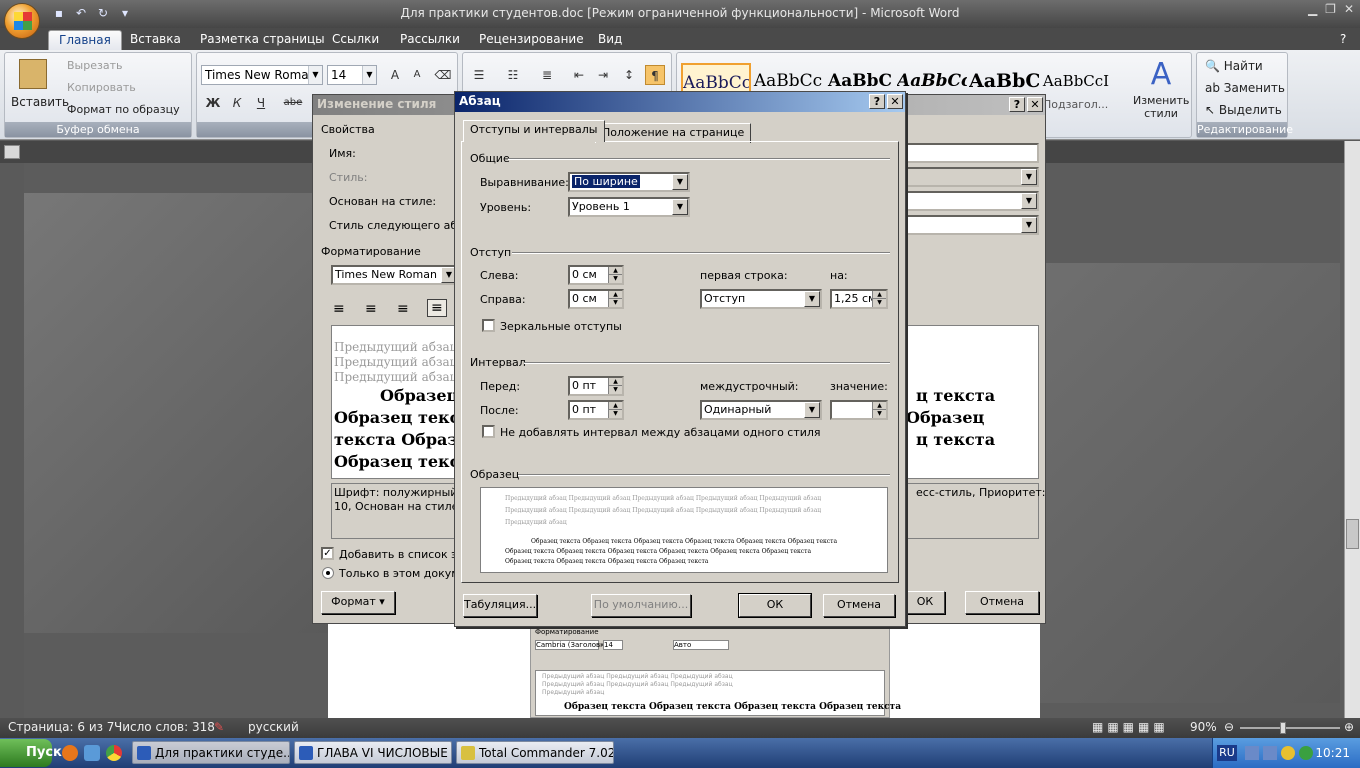  What do you see at coordinates (534, 131) in the screenshot?
I see `tab-indents-spacing: Отступы и интервалы` at bounding box center [534, 131].